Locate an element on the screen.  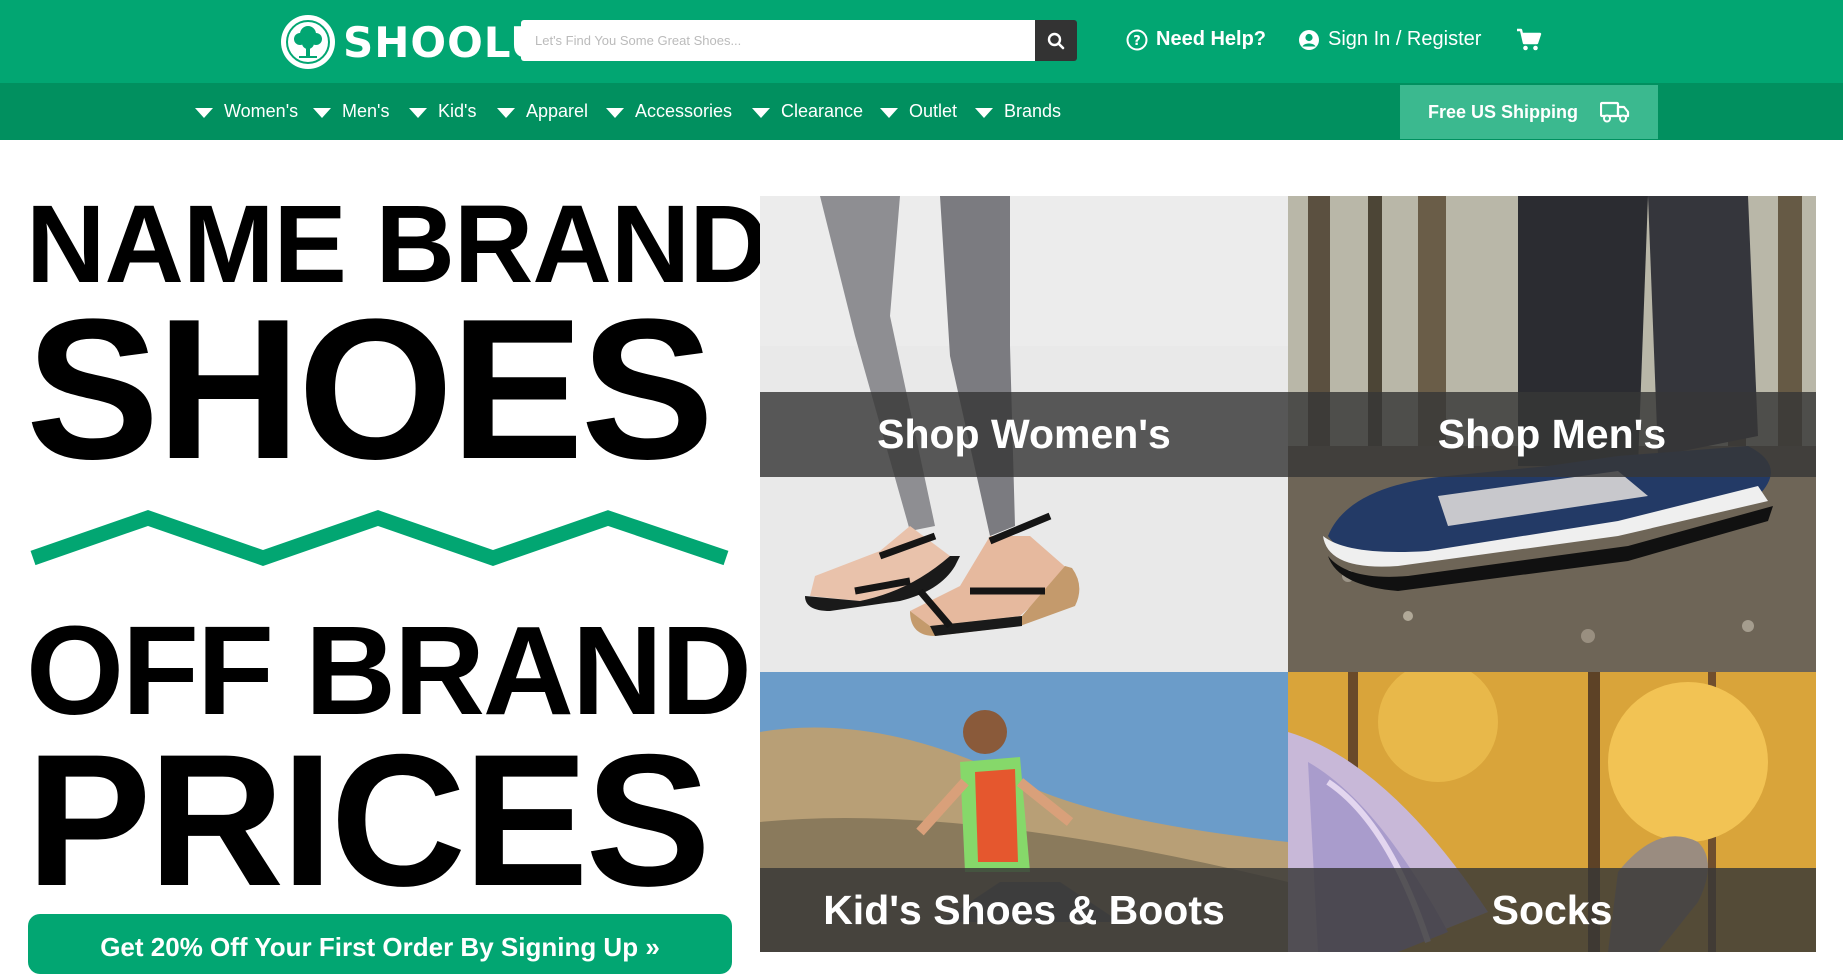
tile-kids-shoes: Kid's Shoes & Boots is located at coordinates (1024, 812).